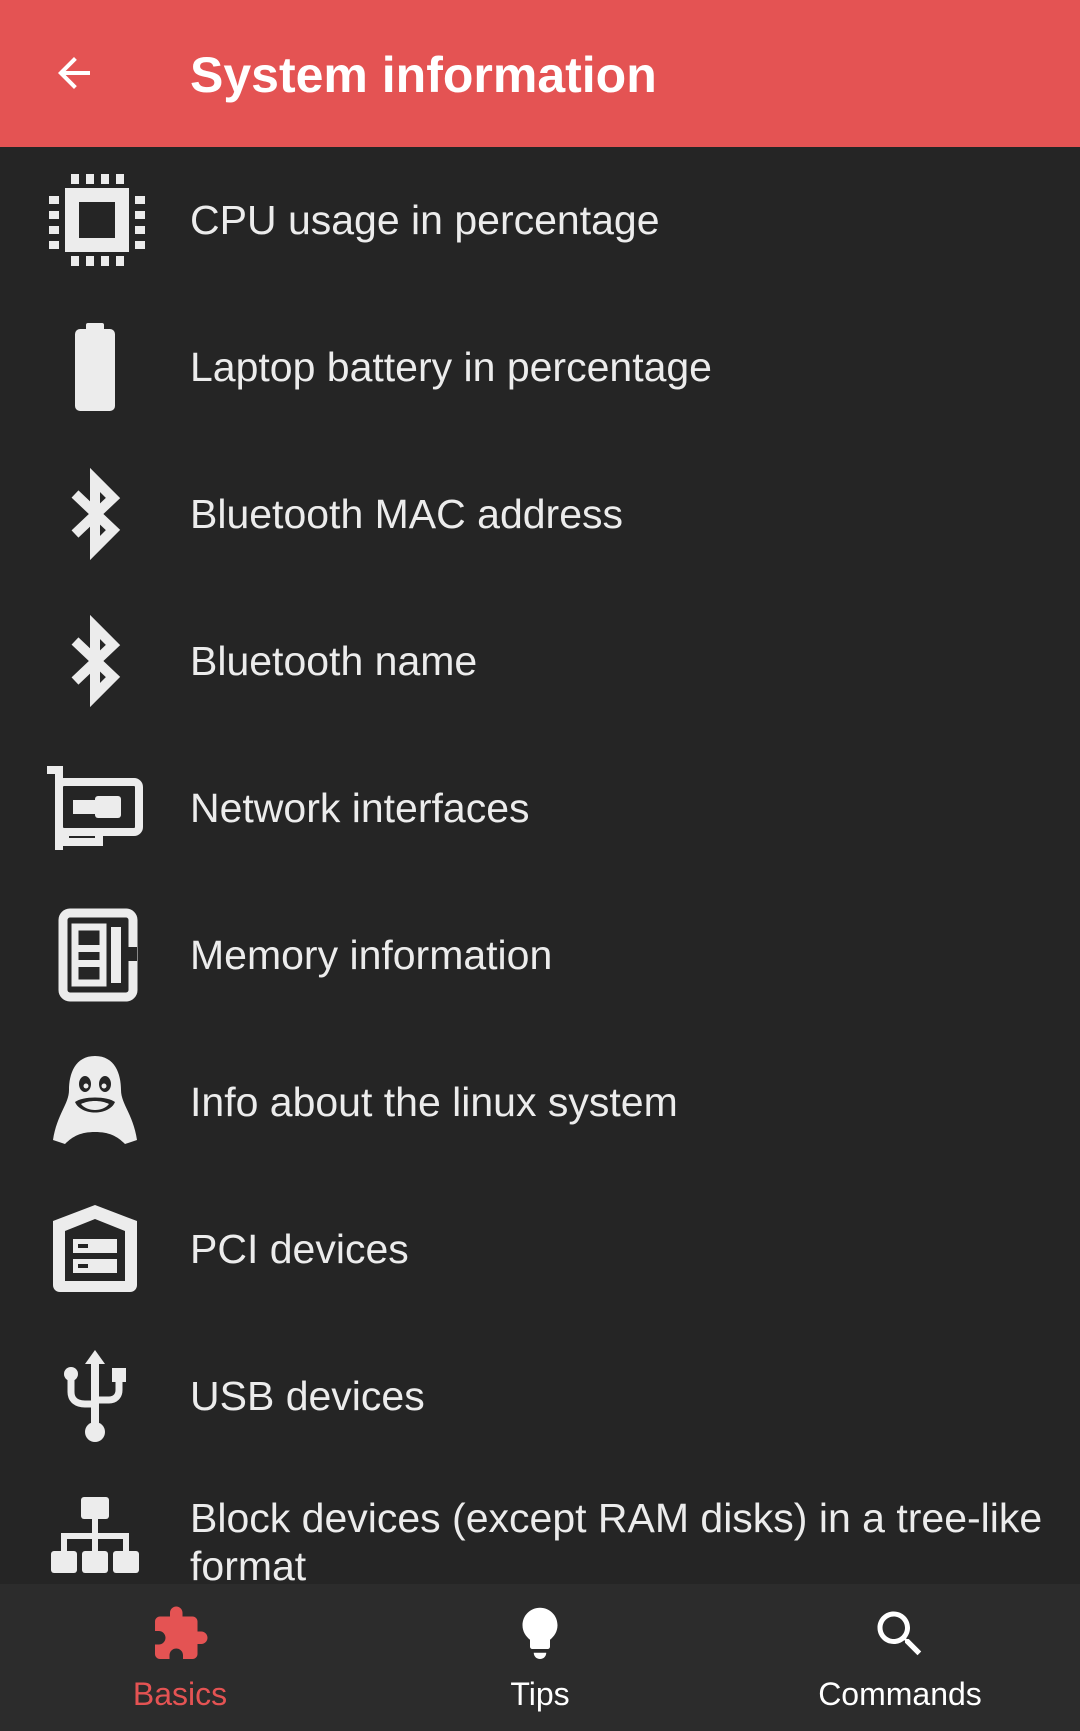 The width and height of the screenshot is (1080, 1731). I want to click on list-item-label: CPU usage in percentage, so click(425, 220).